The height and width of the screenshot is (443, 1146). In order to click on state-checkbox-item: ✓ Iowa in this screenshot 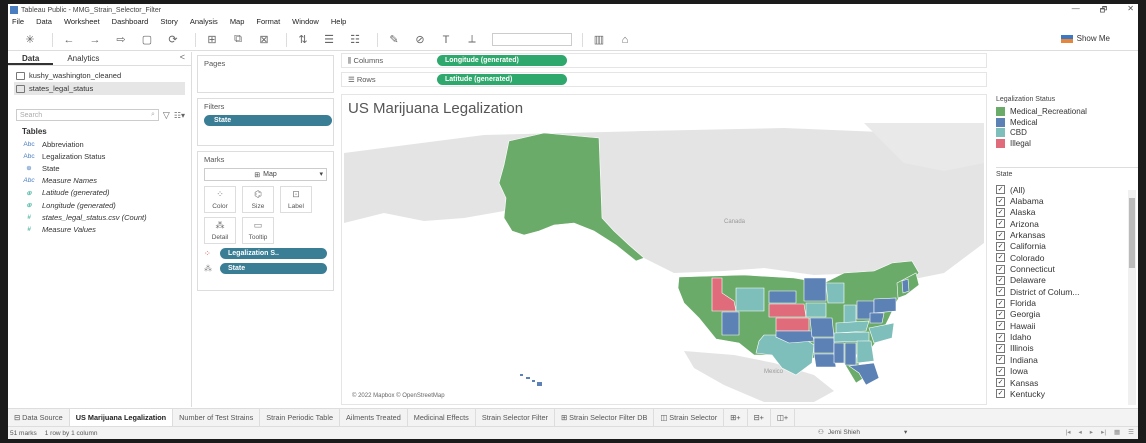, I will do `click(1067, 371)`.